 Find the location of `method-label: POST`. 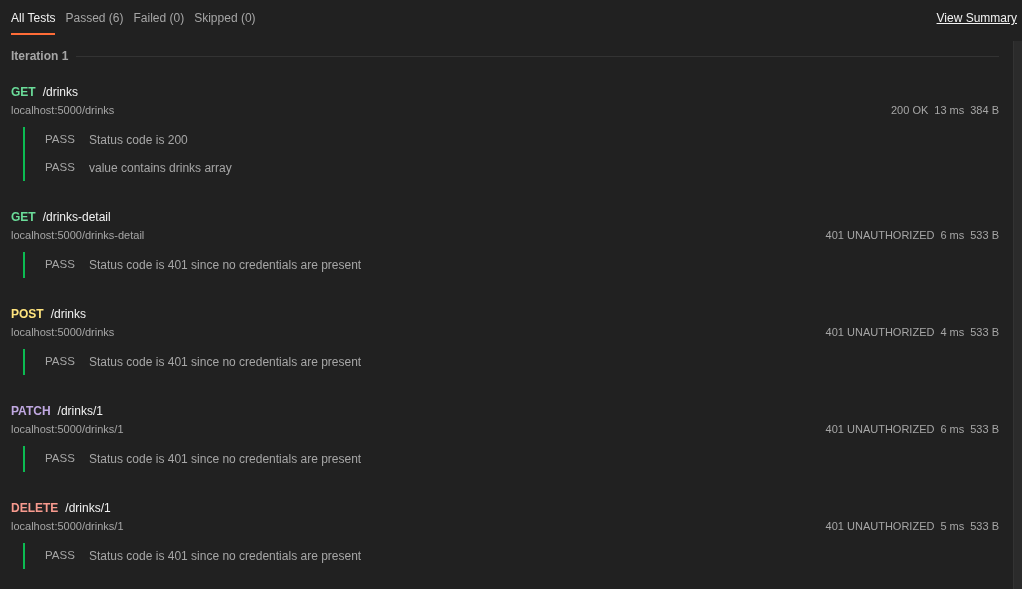

method-label: POST is located at coordinates (27, 314).